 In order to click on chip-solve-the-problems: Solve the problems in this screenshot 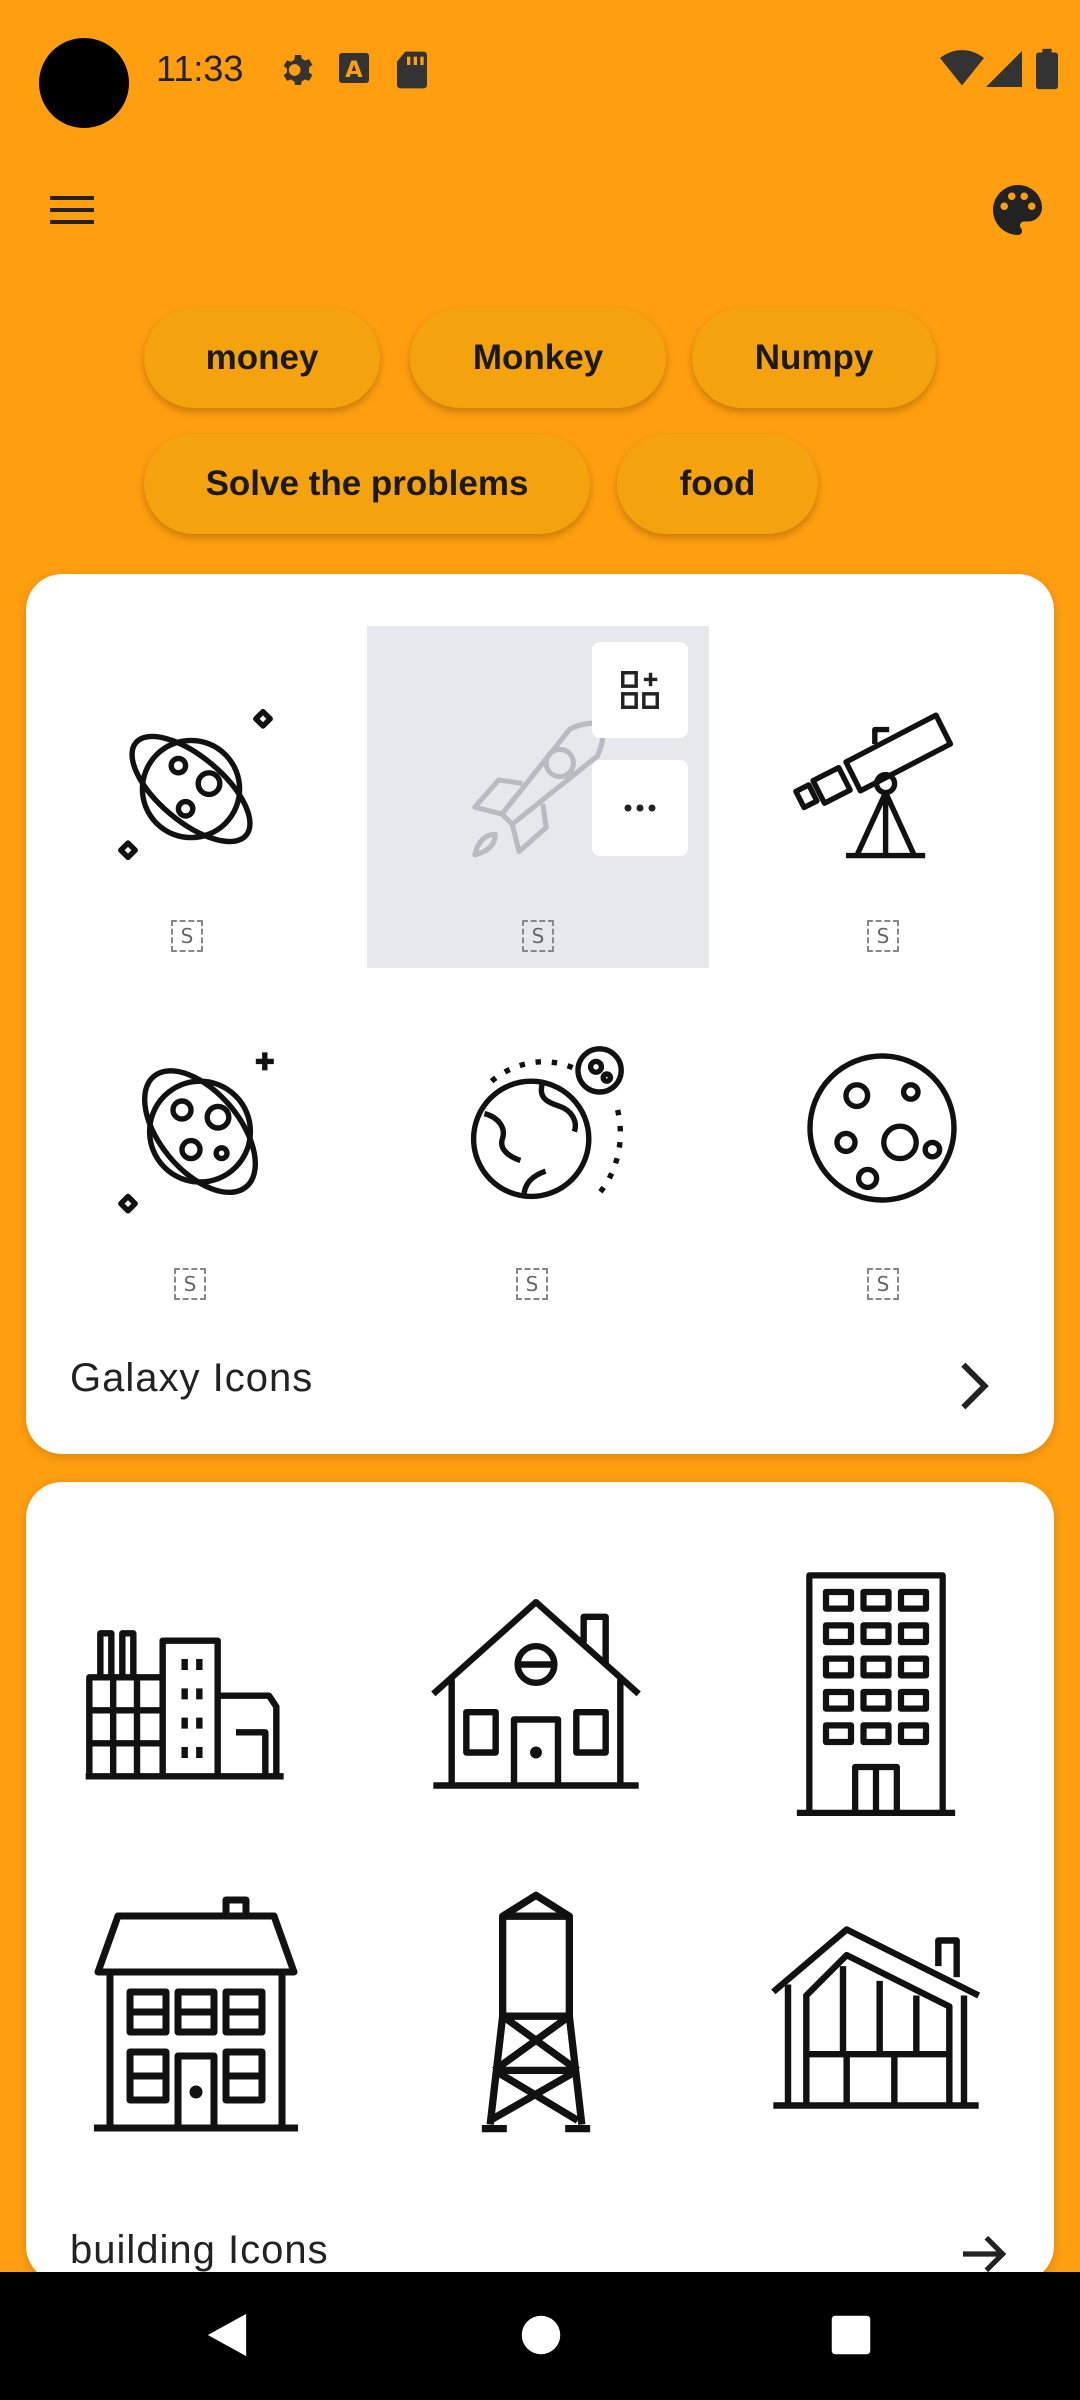, I will do `click(367, 484)`.